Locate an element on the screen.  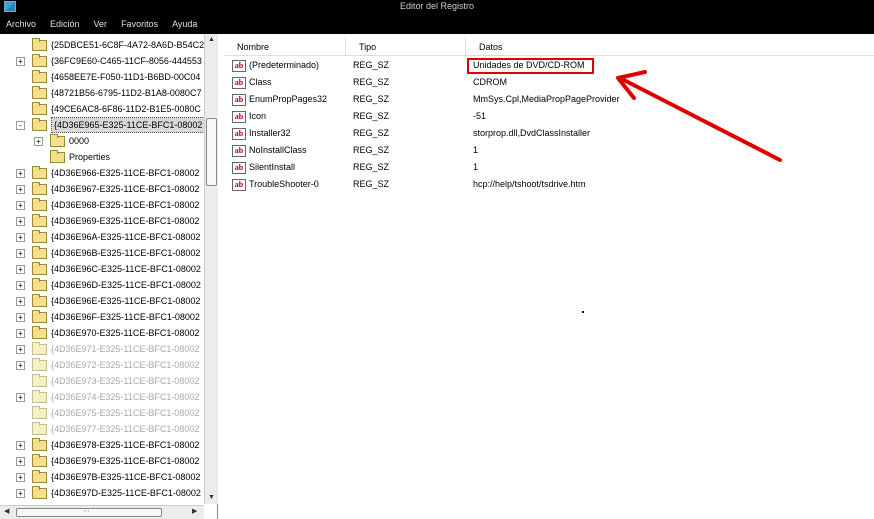
menu-edicion: Edición is located at coordinates (65, 24).